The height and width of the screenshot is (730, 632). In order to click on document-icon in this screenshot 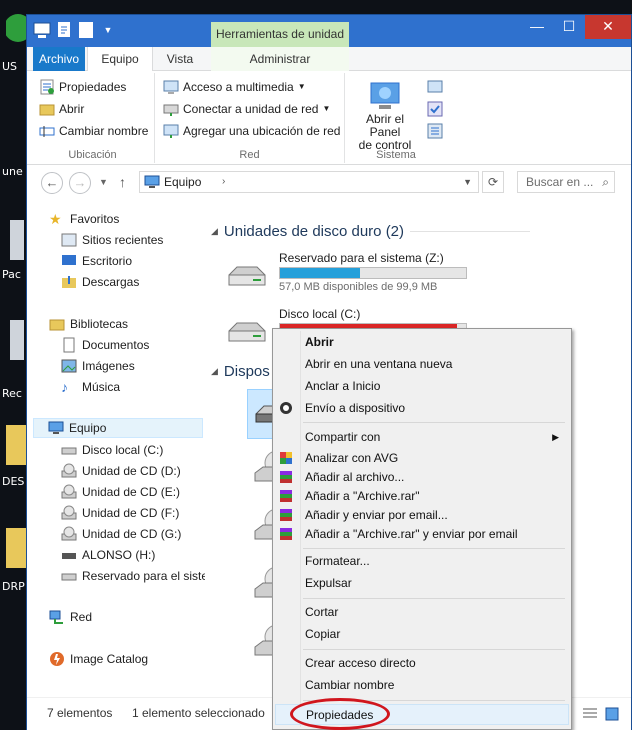, I will do `click(69, 345)`.